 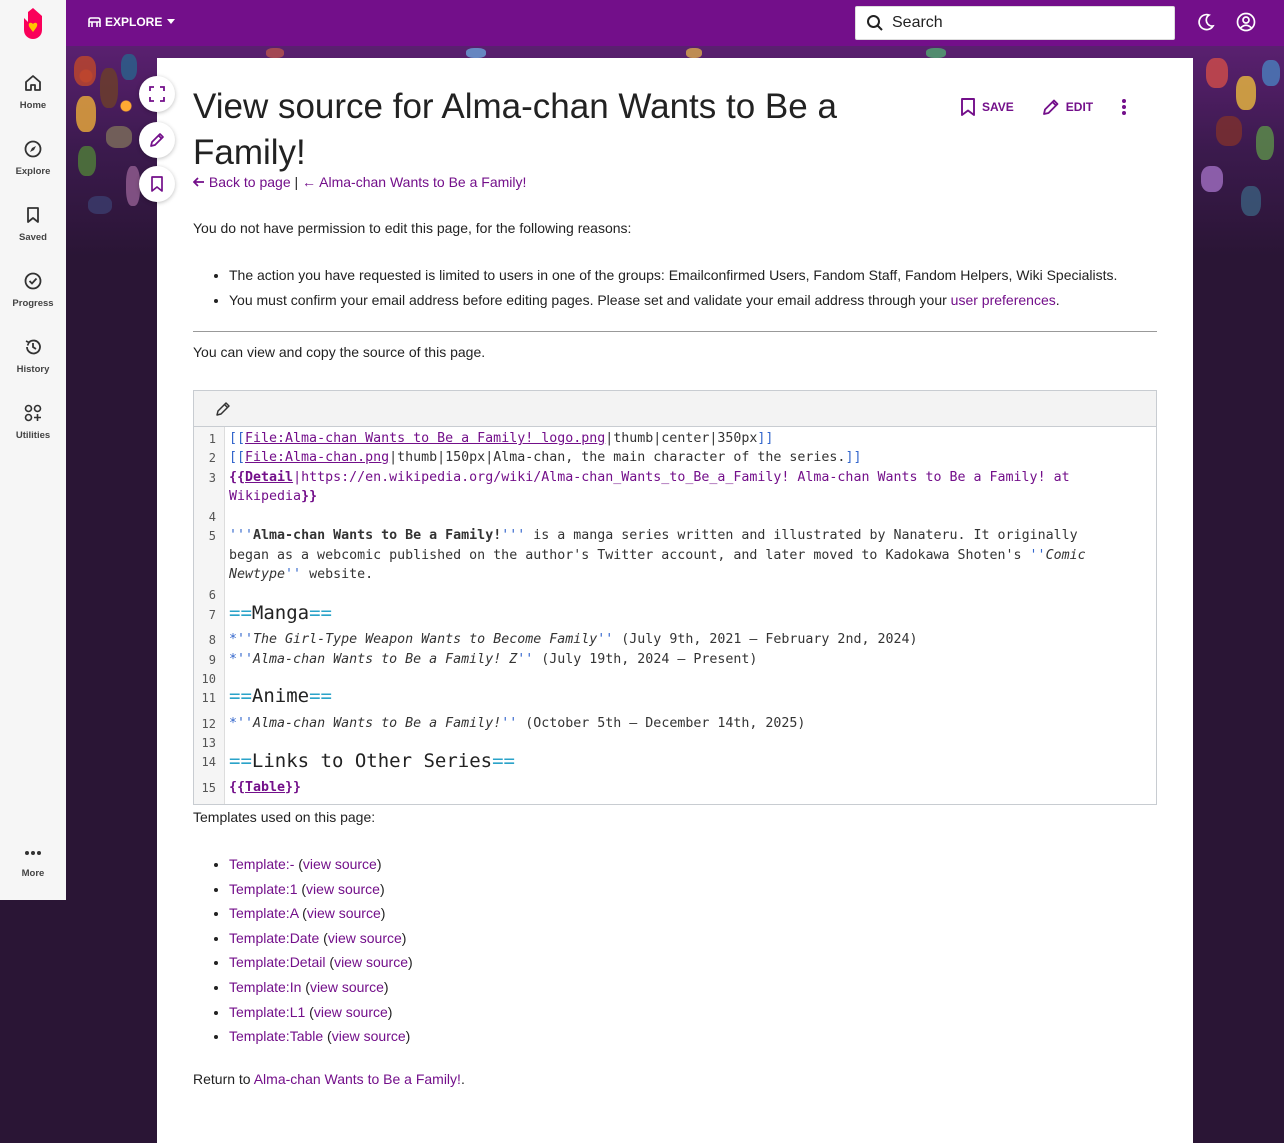 What do you see at coordinates (317, 457) in the screenshot?
I see `file-link: File:Alma-chan.png` at bounding box center [317, 457].